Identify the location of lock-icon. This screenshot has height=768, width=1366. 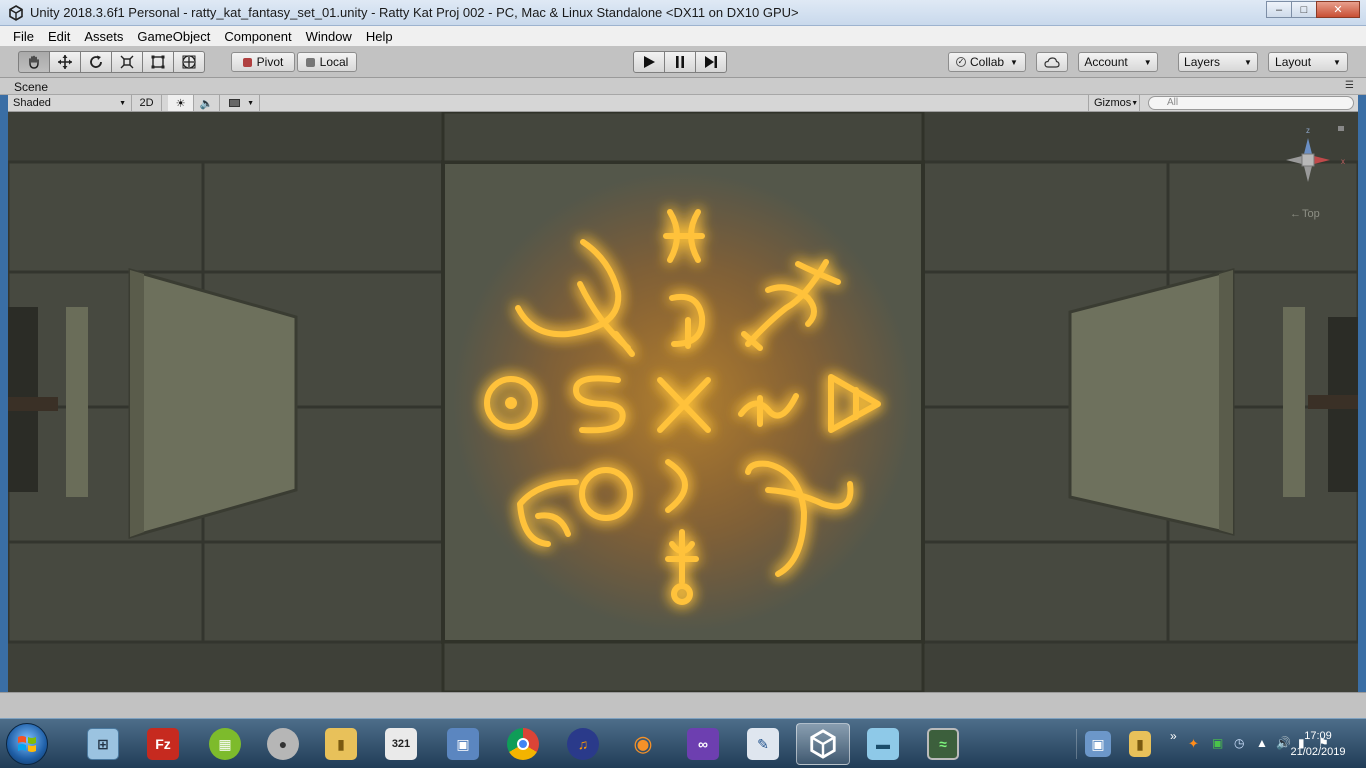
(1341, 128).